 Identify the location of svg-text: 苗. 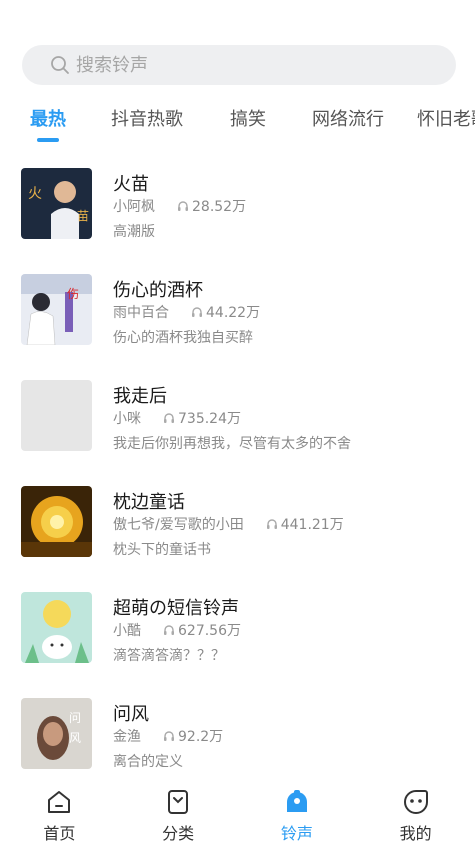
(83, 216).